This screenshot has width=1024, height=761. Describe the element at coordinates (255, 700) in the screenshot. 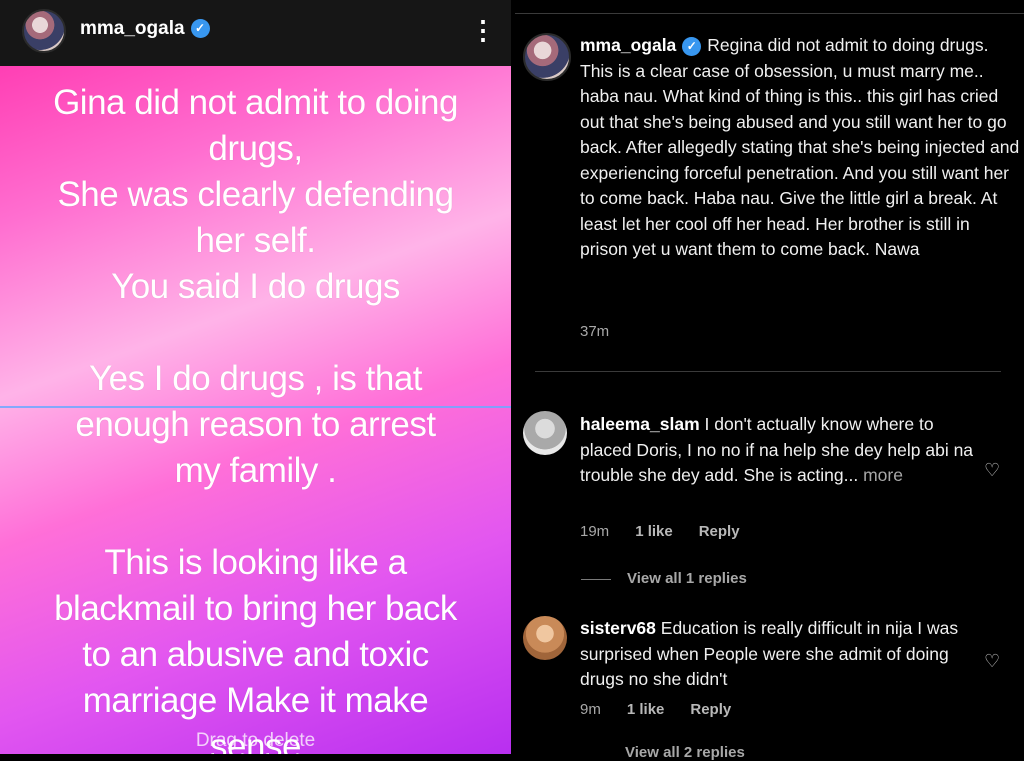

I see `story-line: marriage Make it make` at that location.